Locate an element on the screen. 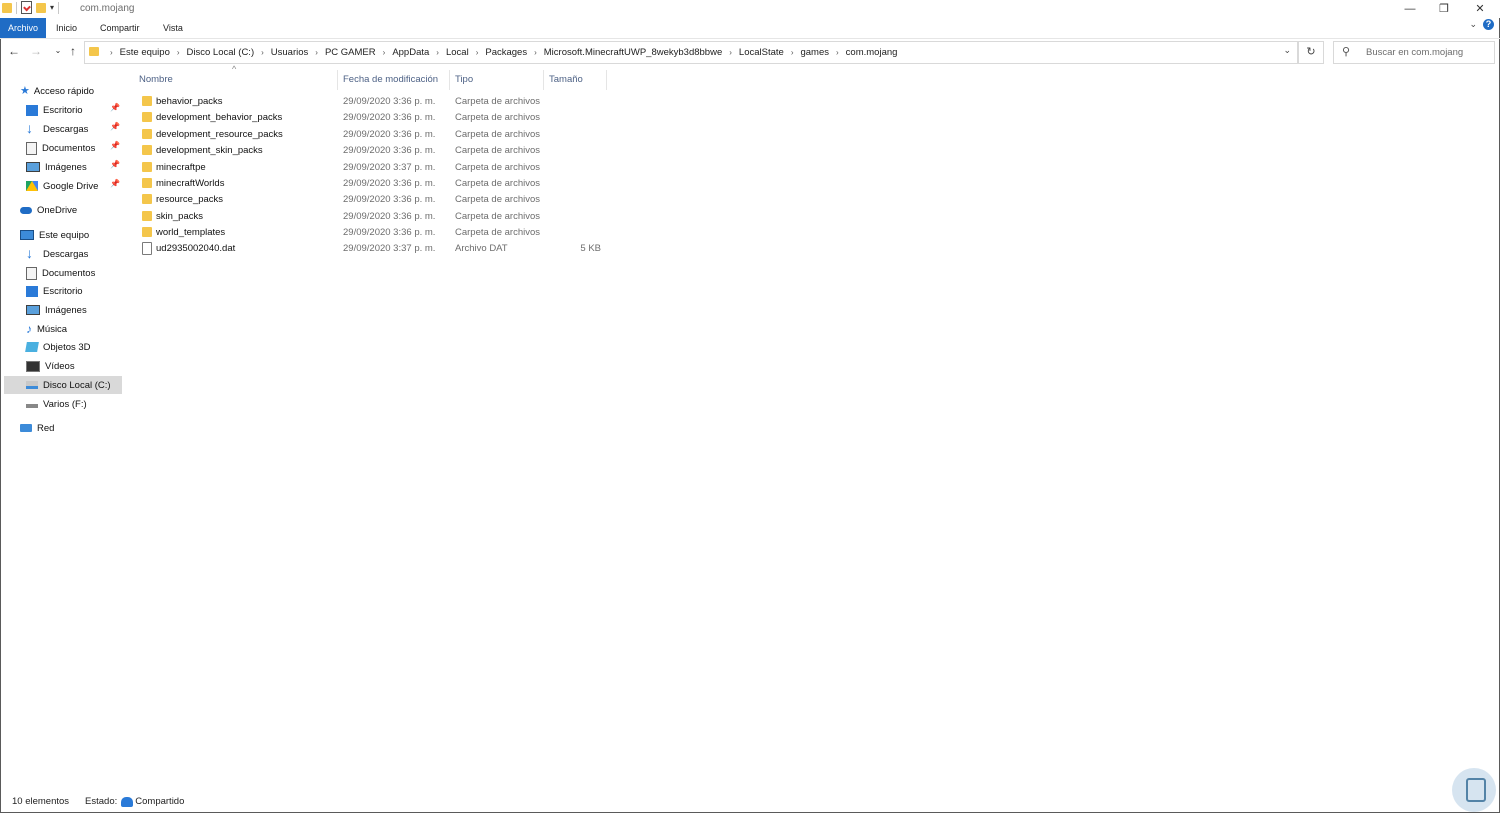 The width and height of the screenshot is (1500, 813). sidebar-item-label: Acceso rápido is located at coordinates (64, 91).